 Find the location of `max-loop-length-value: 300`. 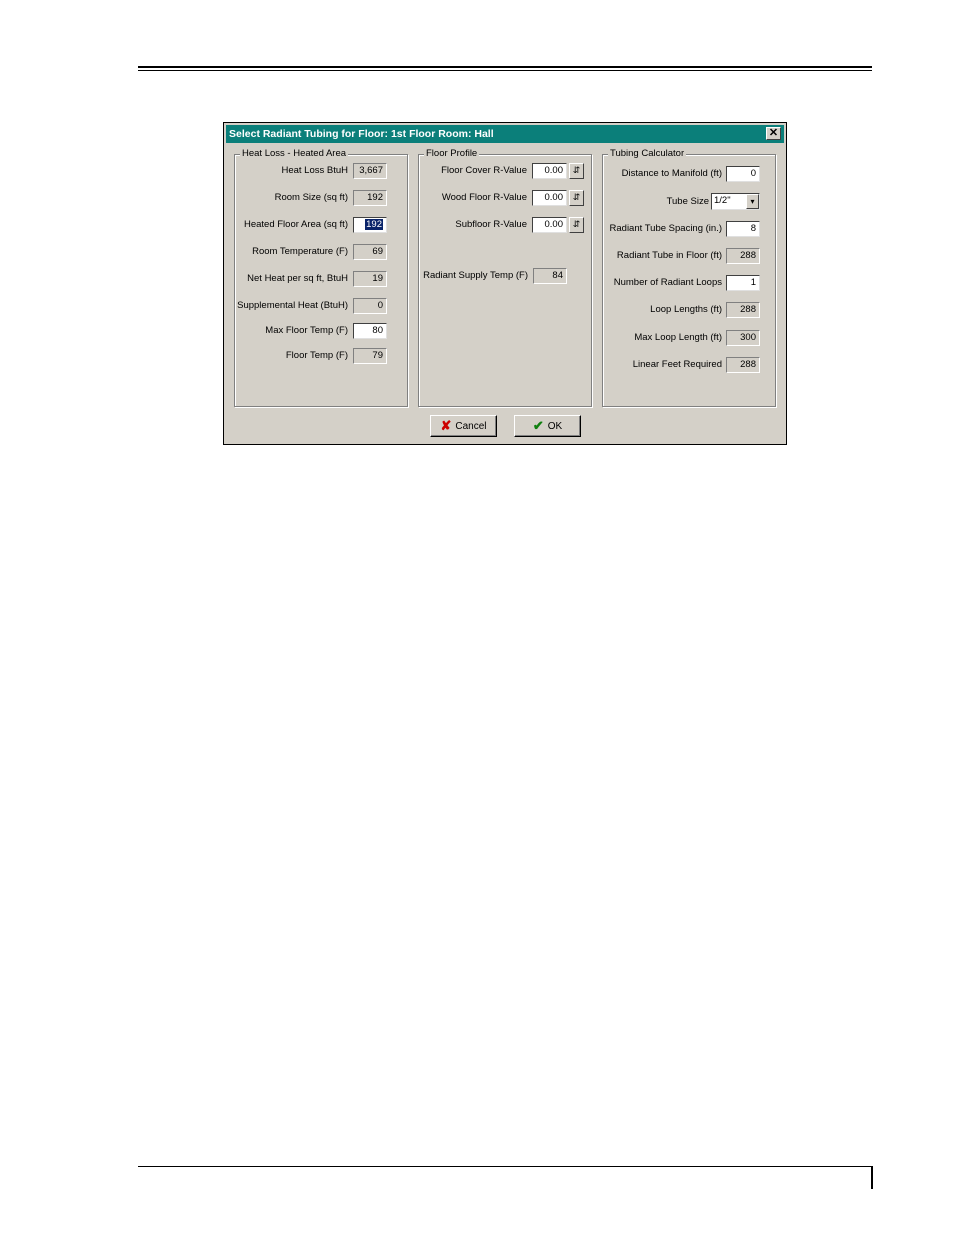

max-loop-length-value: 300 is located at coordinates (743, 338).